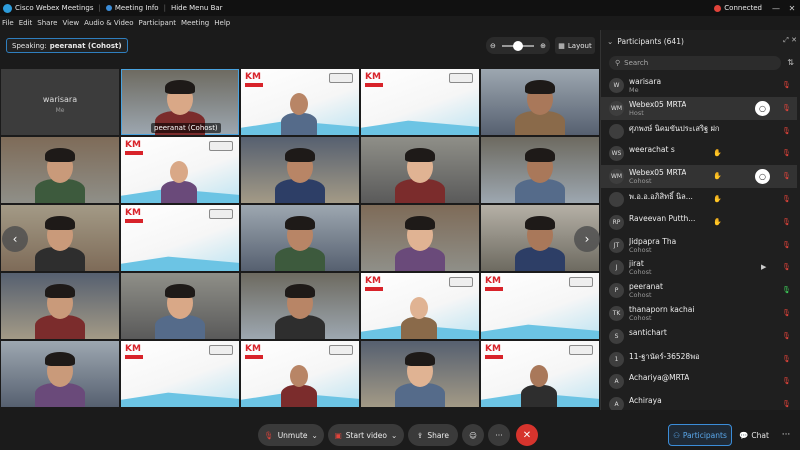  I want to click on mic-on-icon: 🎙, so click(786, 290).